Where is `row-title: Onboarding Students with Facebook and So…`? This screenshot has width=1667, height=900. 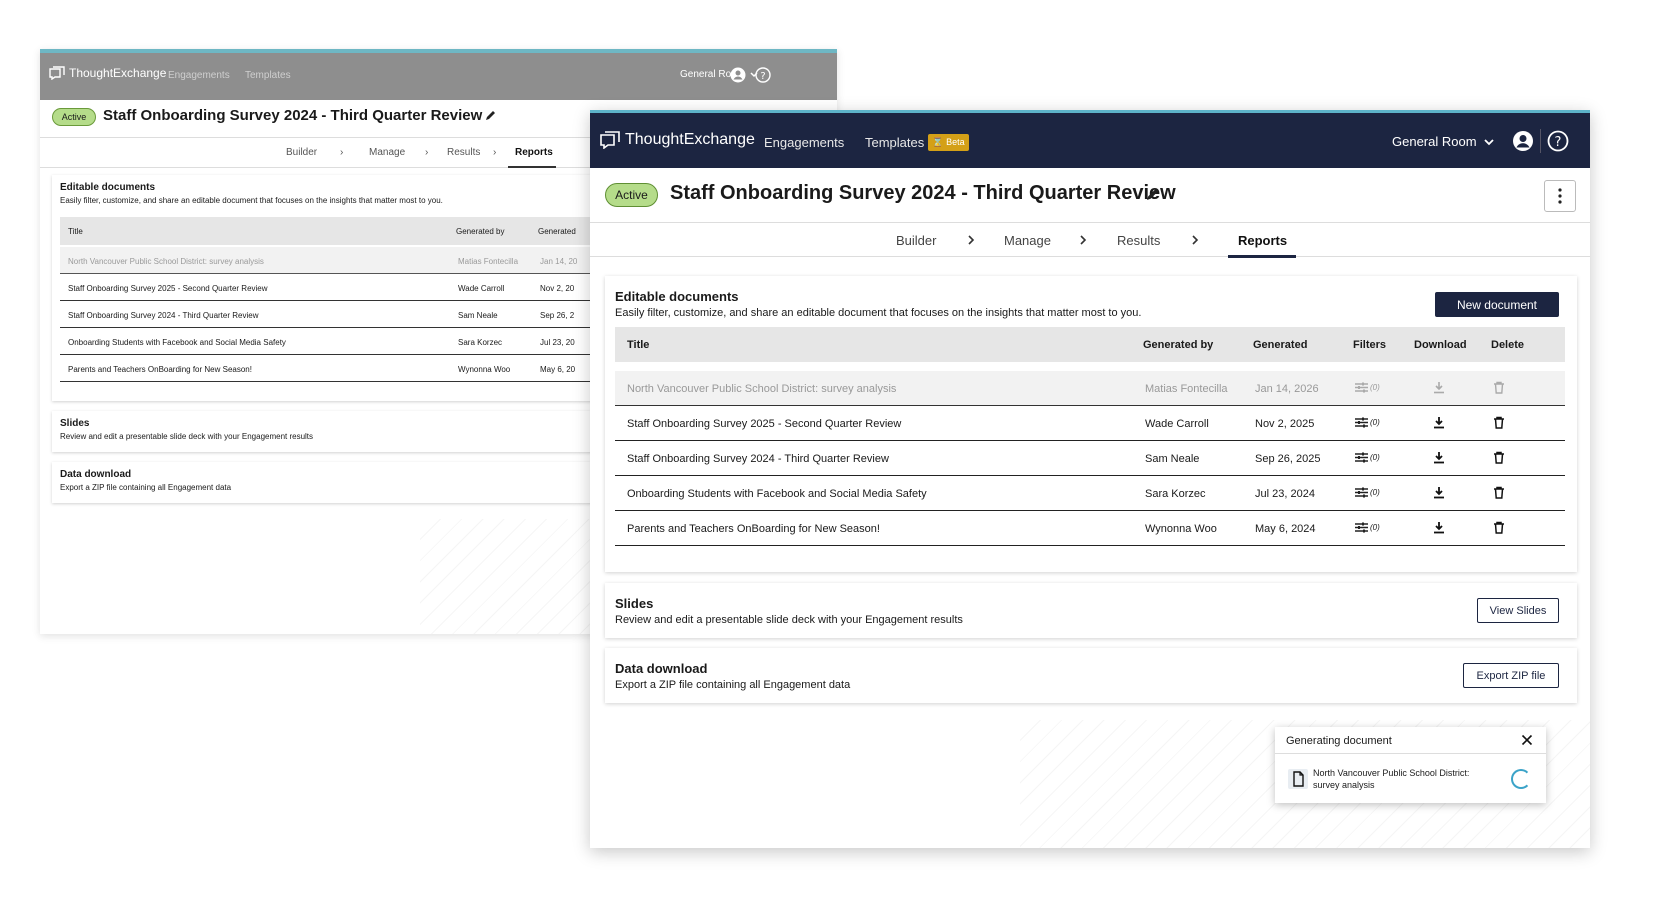 row-title: Onboarding Students with Facebook and So… is located at coordinates (177, 342).